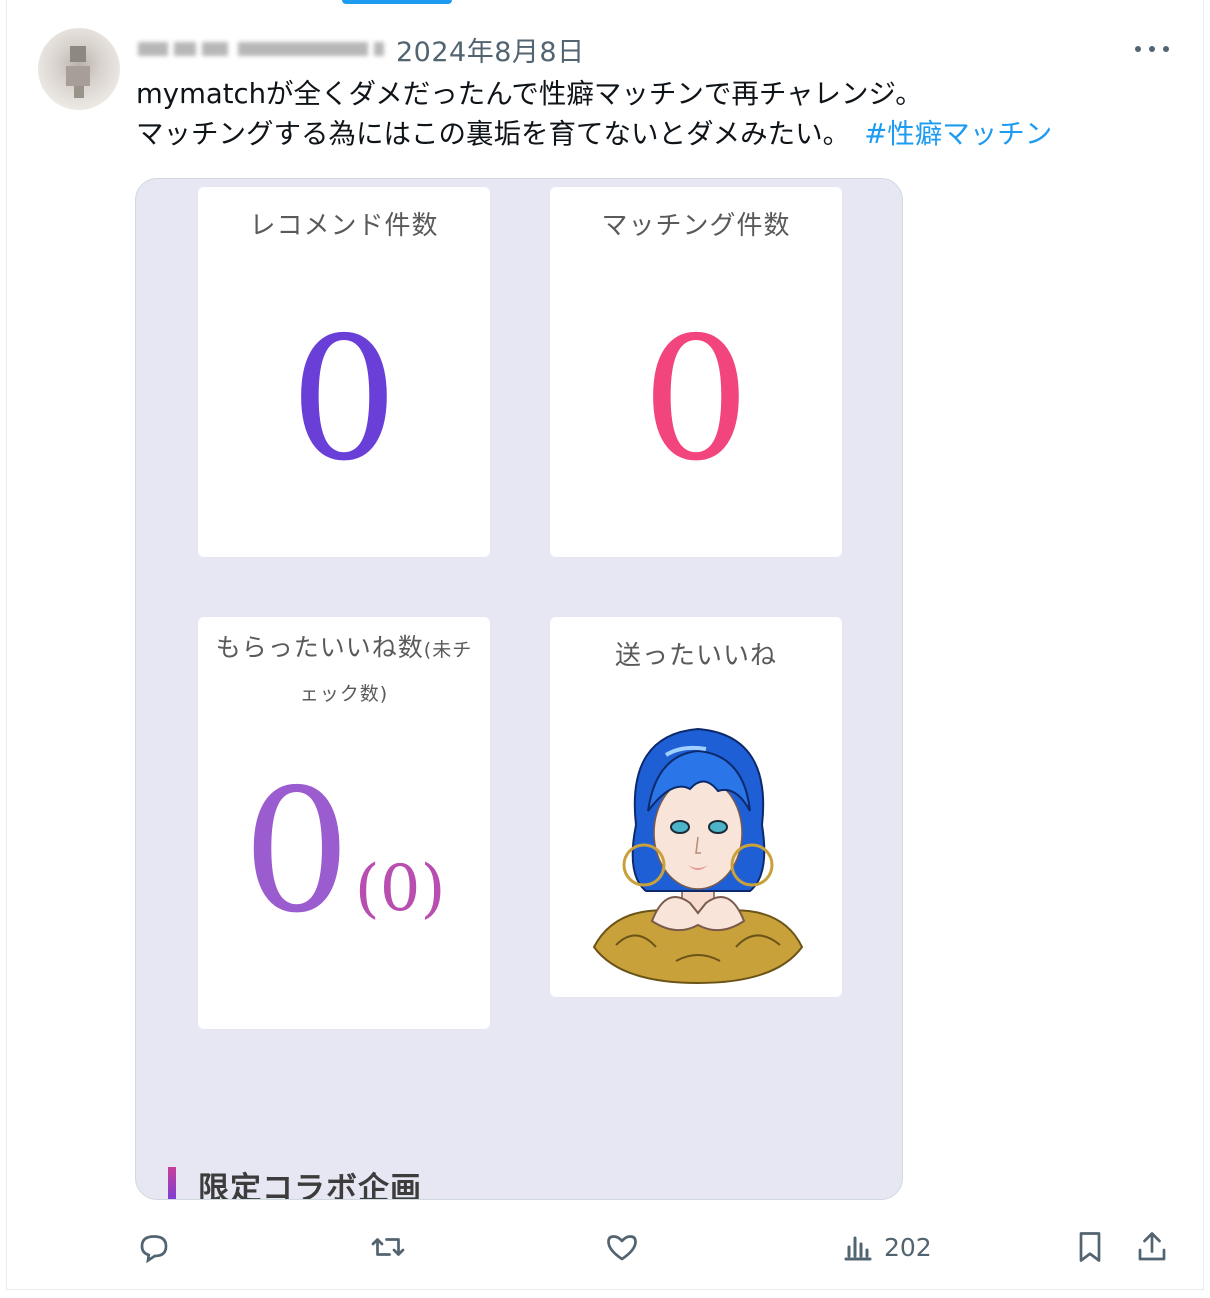  I want to click on repost-icon, so click(388, 1247).